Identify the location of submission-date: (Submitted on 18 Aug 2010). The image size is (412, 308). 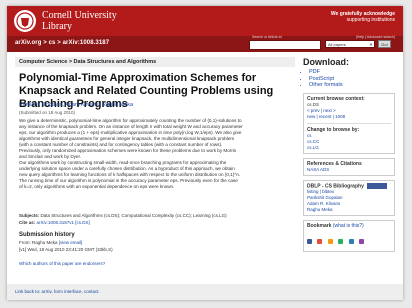
(47, 112).